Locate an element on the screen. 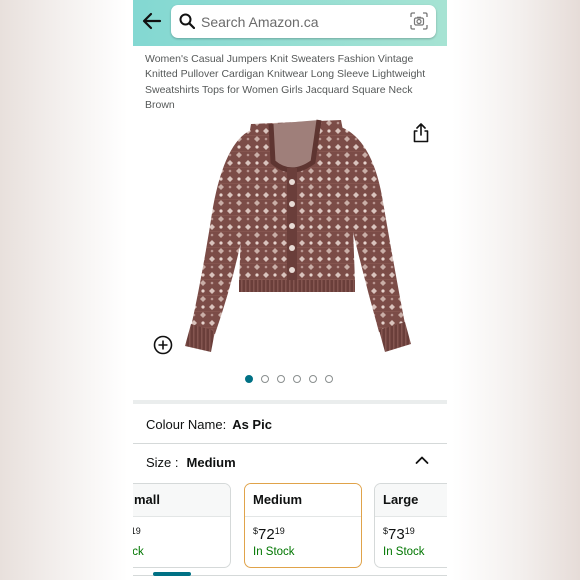  search-input is located at coordinates (301, 22).